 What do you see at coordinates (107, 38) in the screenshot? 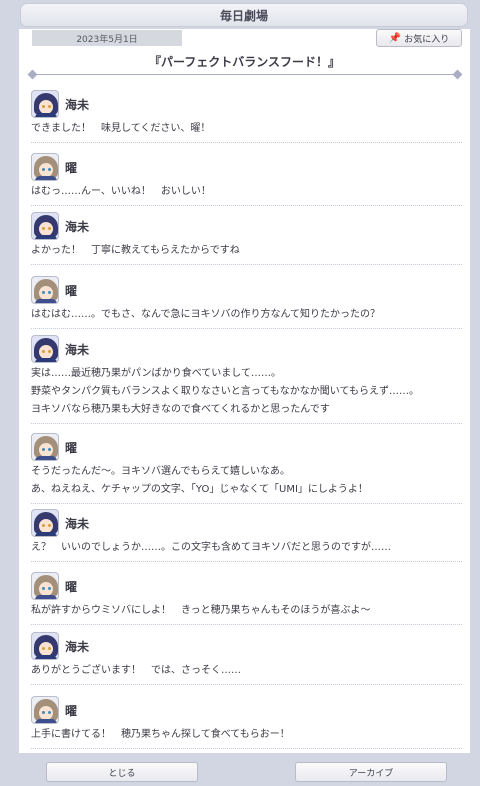
I see `date-label: 2023年5月1日` at bounding box center [107, 38].